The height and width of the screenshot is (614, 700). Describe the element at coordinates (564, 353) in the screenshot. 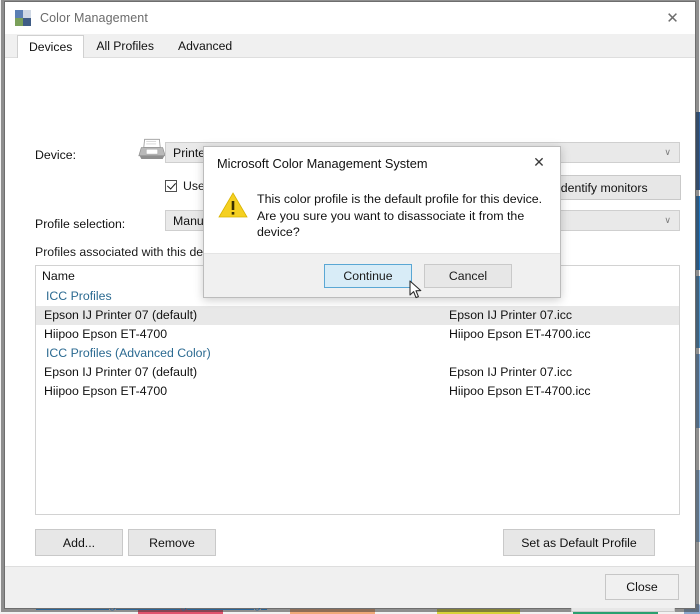

I see `profile-file` at that location.